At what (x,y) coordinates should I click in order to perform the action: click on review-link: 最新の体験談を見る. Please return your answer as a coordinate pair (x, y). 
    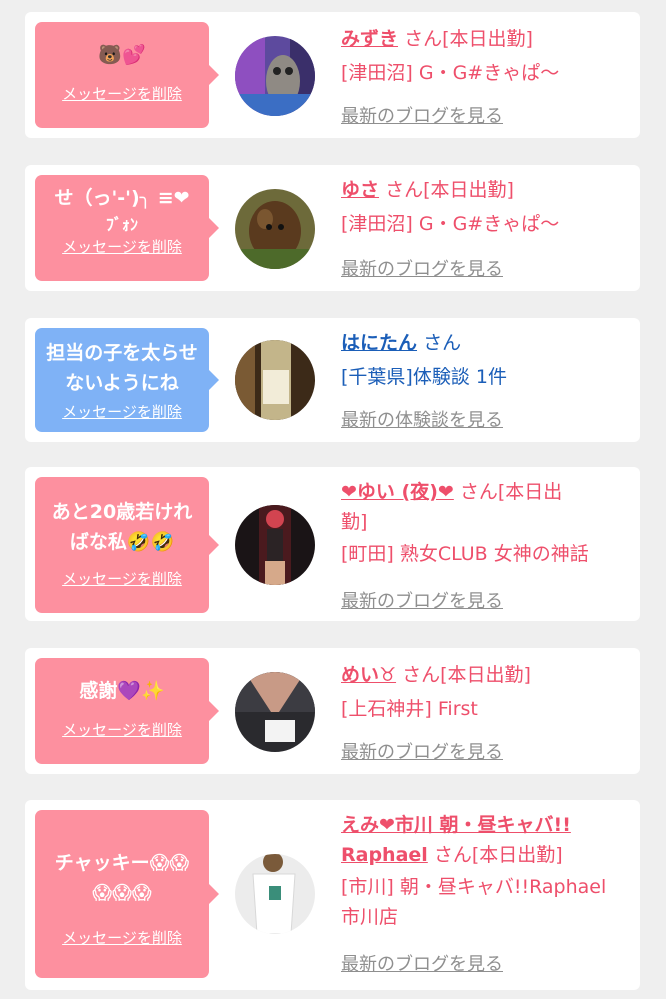
    Looking at the image, I should click on (422, 419).